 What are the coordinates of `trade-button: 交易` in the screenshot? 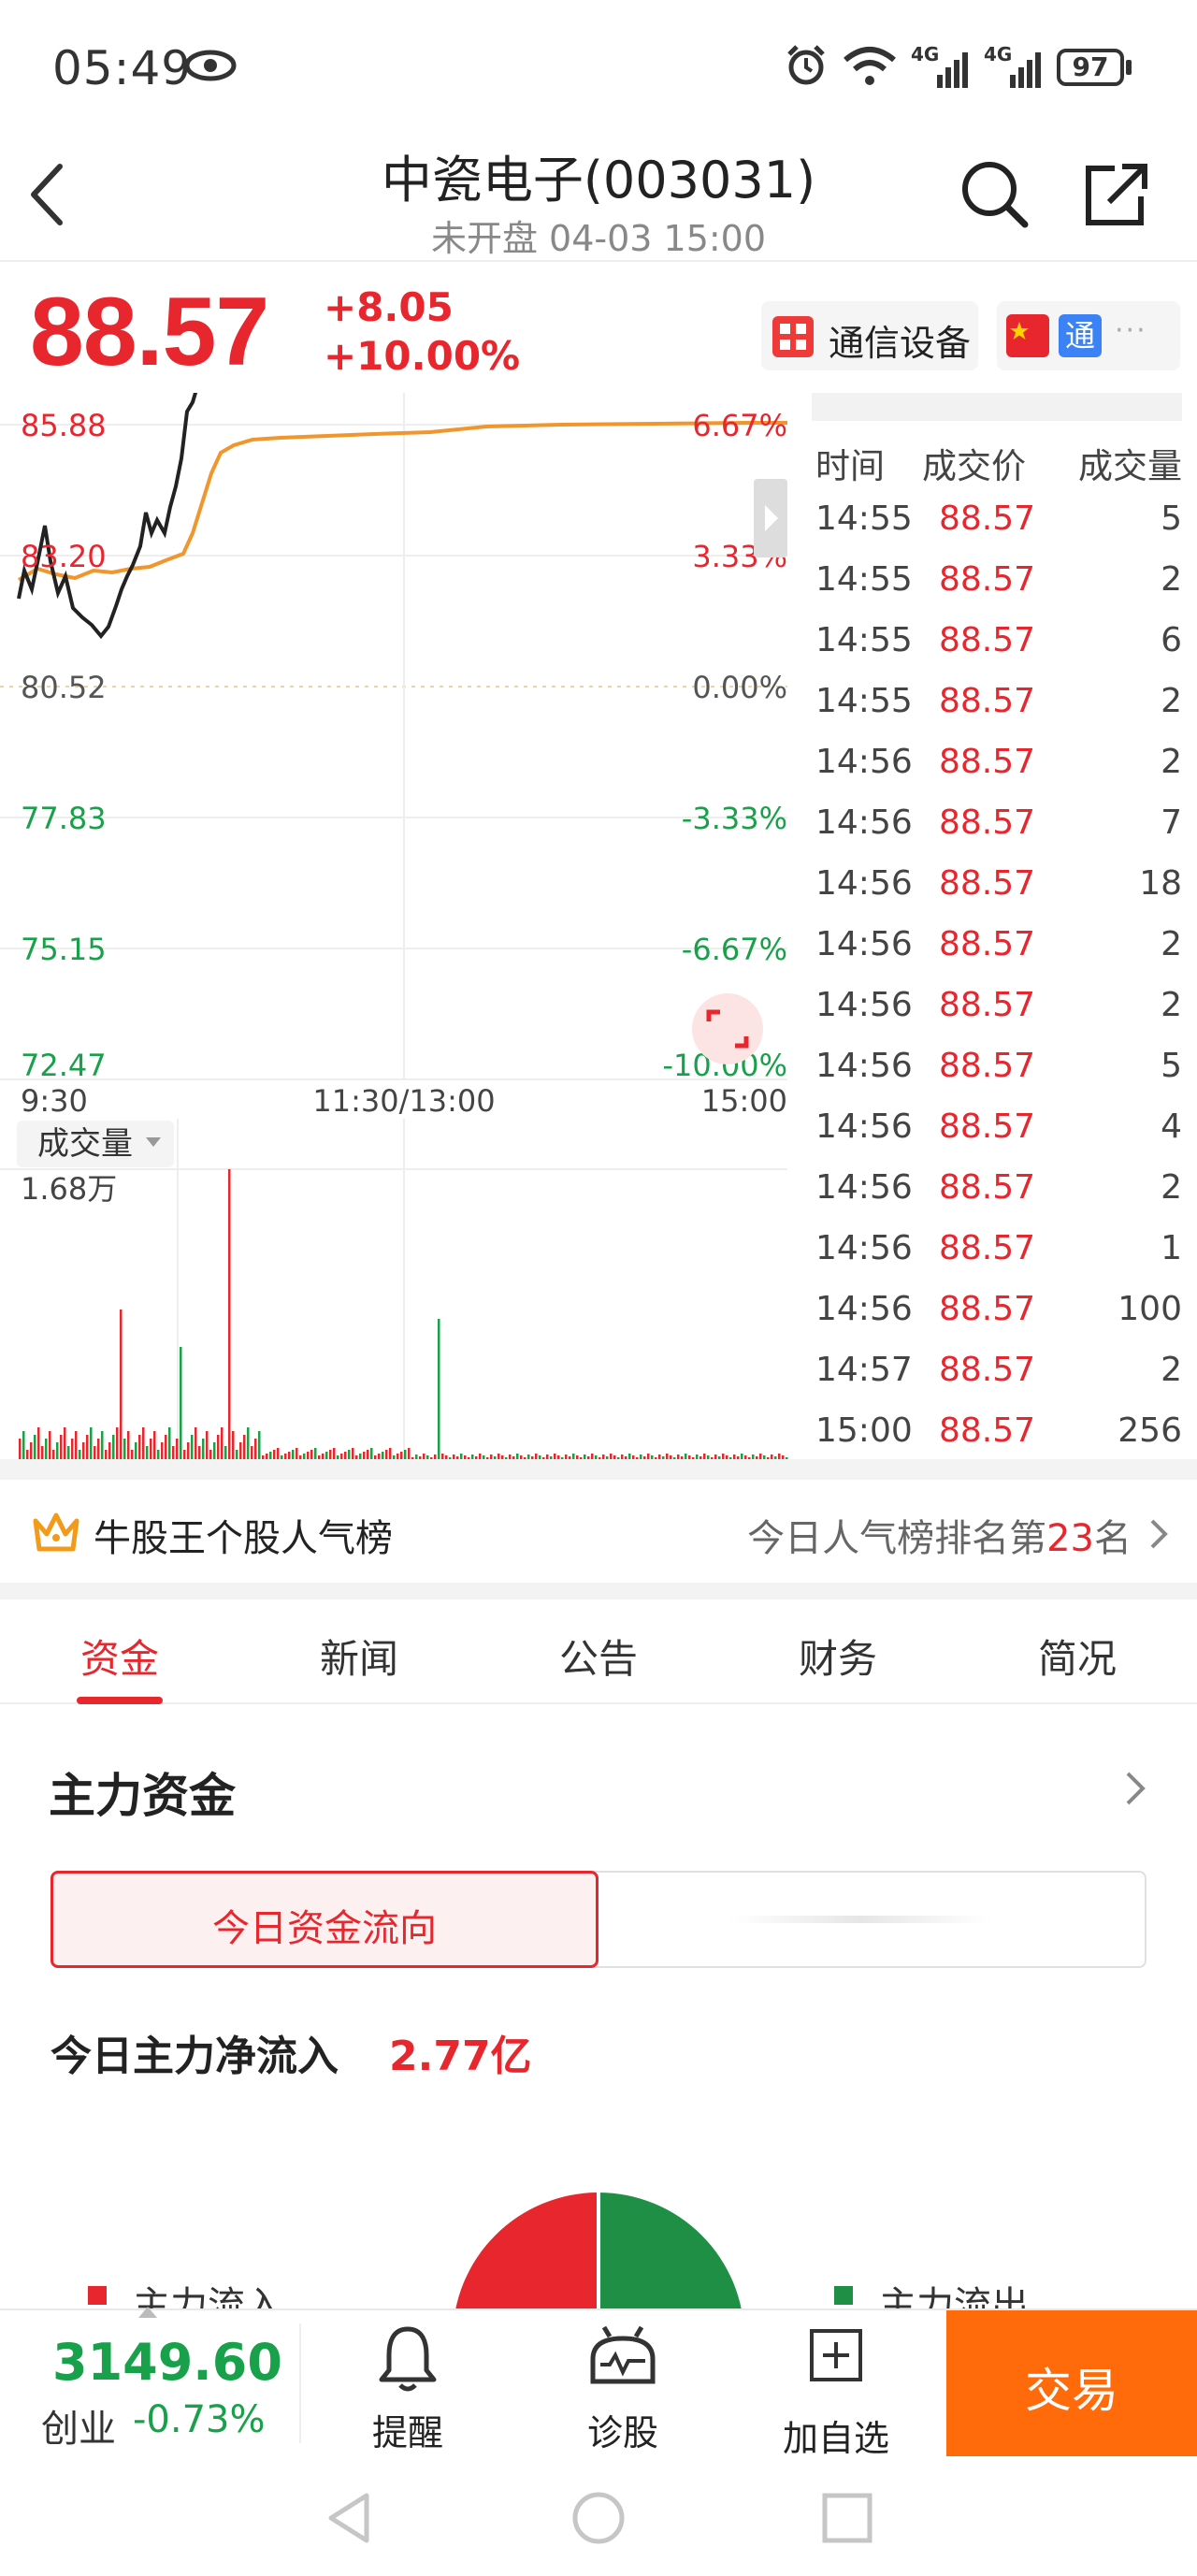 It's located at (1071, 2383).